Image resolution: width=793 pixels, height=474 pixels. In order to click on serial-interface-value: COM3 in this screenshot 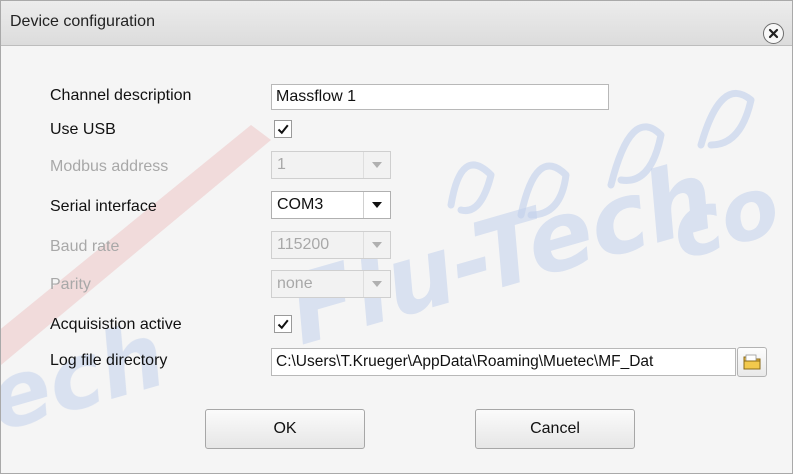, I will do `click(300, 204)`.